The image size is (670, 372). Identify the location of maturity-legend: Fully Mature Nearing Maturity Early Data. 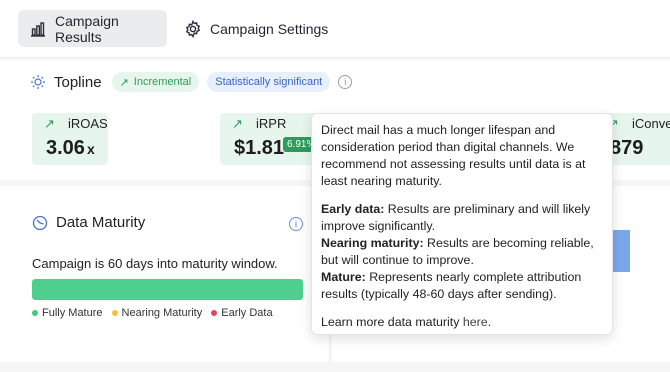
(152, 313).